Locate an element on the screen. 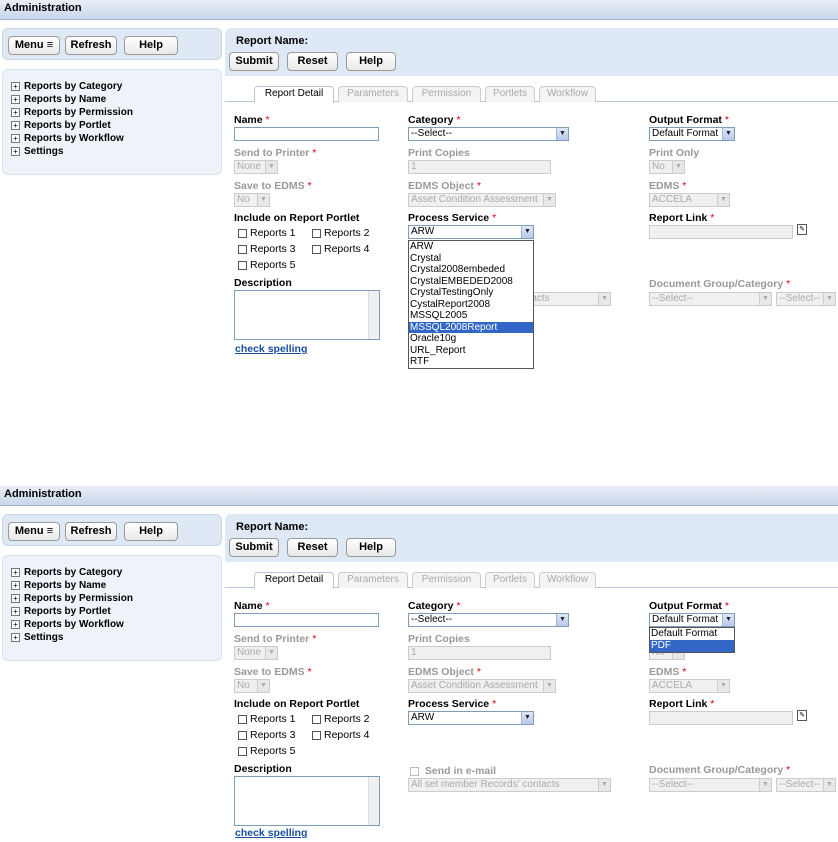 Image resolution: width=838 pixels, height=842 pixels. dropdown-option: RTF is located at coordinates (471, 362).